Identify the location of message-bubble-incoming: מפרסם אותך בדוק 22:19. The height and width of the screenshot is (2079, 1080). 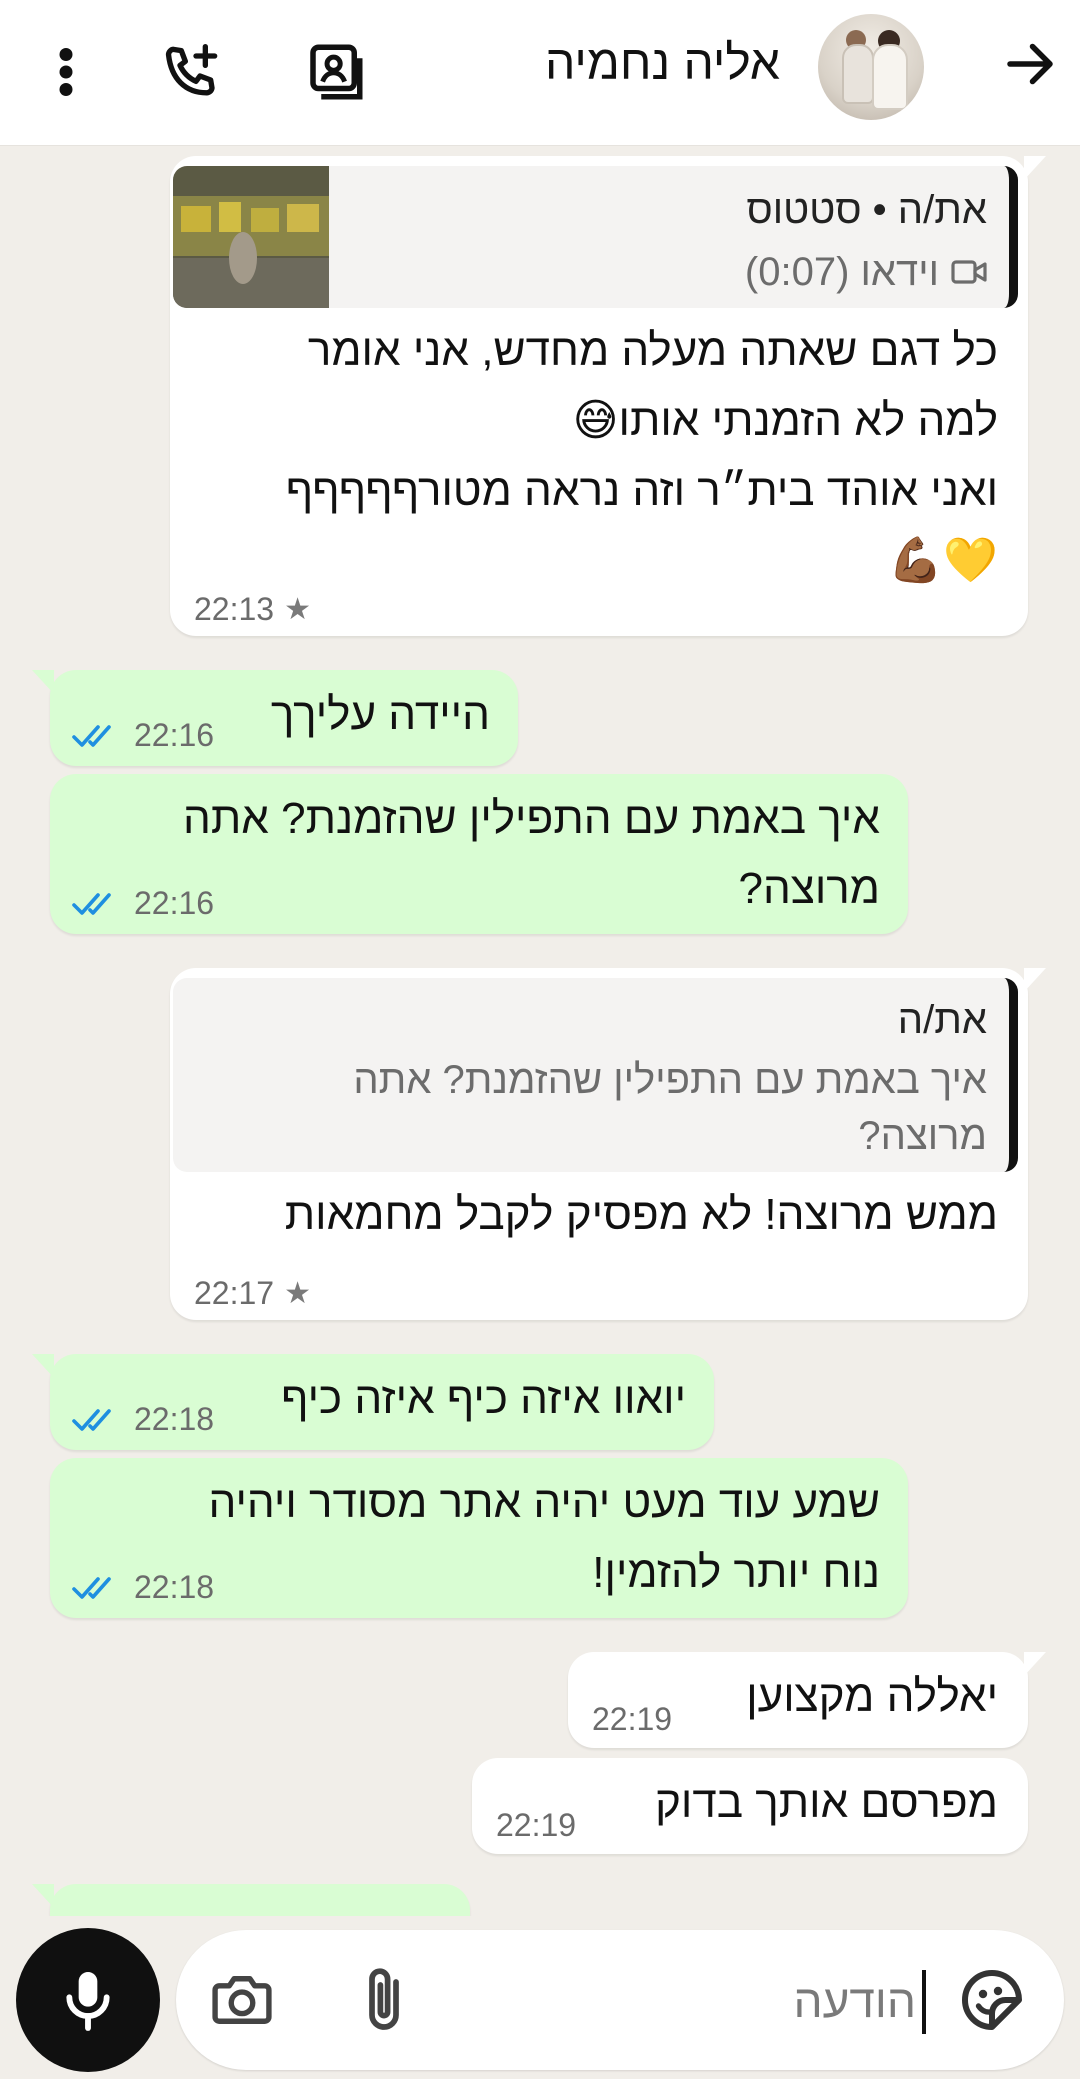
(750, 1806).